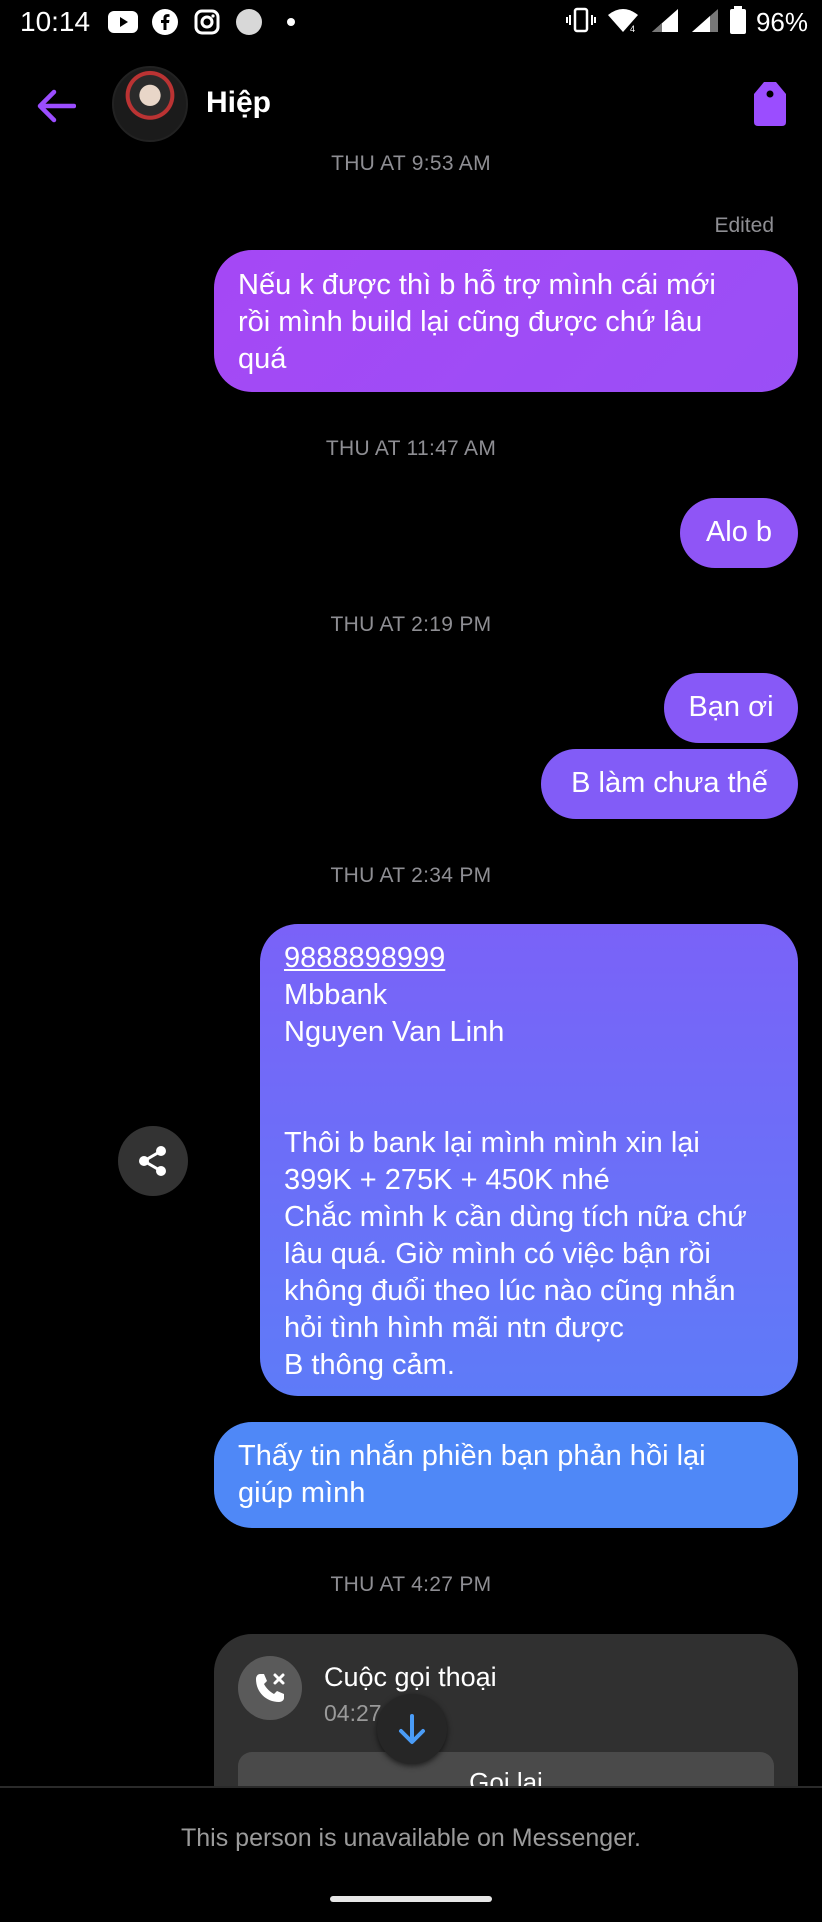  I want to click on message-line: B thông cảm., so click(369, 1365).